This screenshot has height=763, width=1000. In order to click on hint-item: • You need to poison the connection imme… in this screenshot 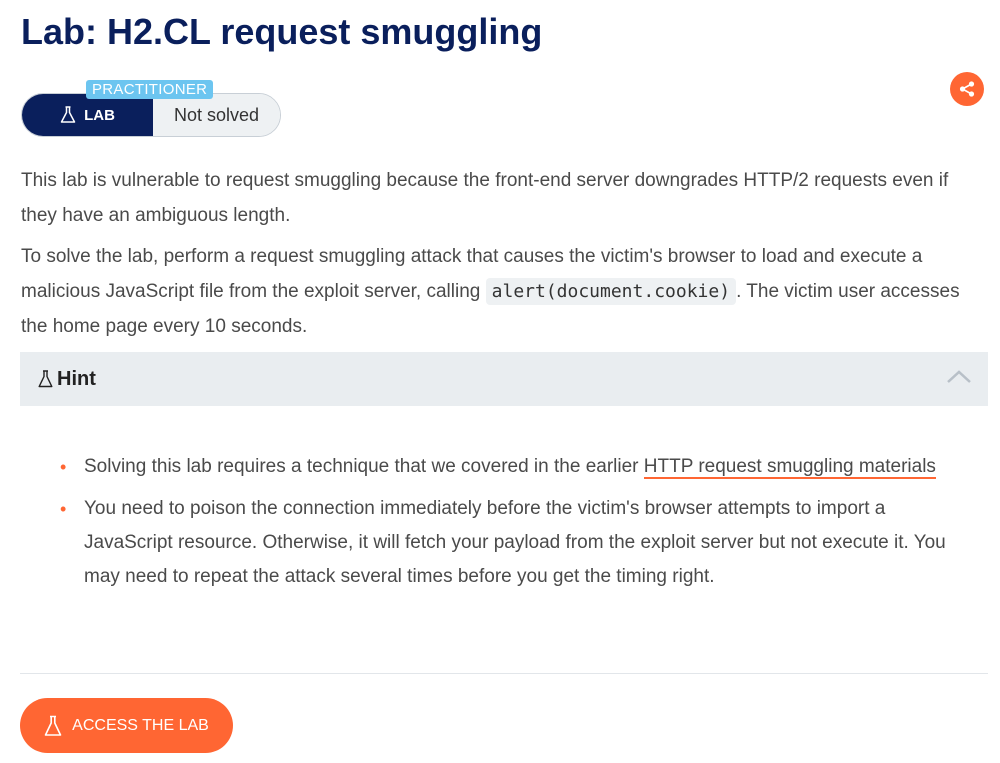, I will do `click(513, 543)`.